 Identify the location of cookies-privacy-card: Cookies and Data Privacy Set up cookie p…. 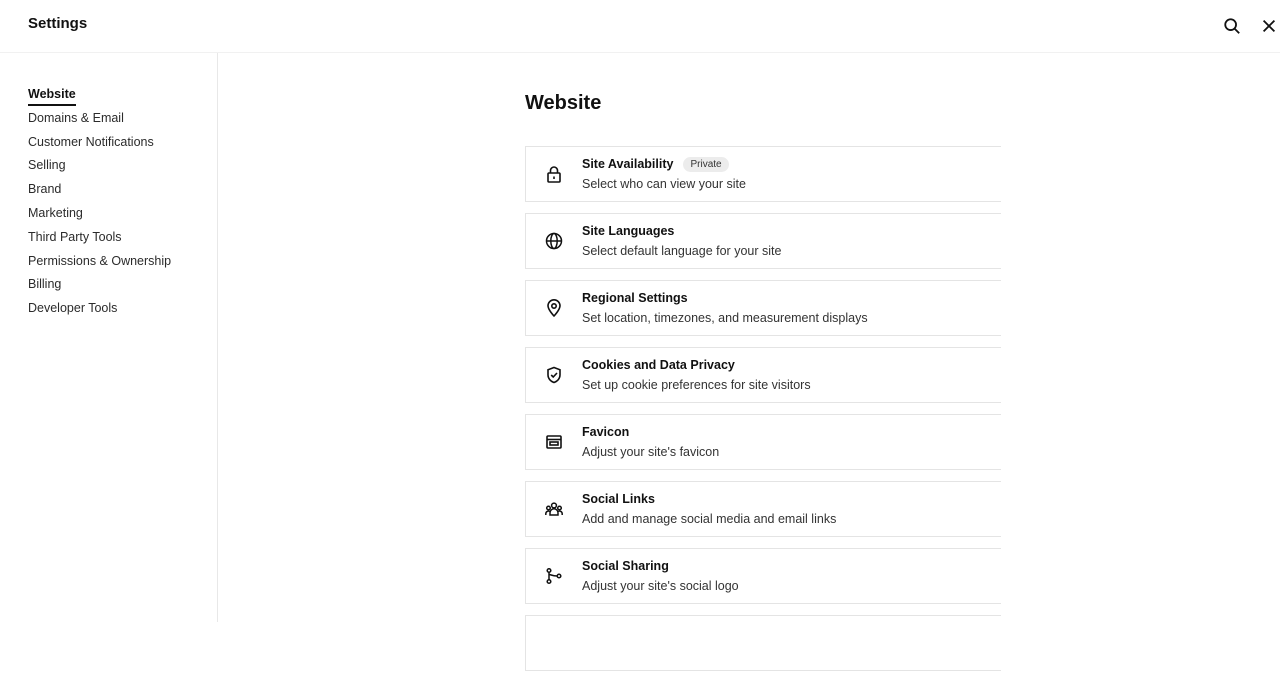
(763, 375).